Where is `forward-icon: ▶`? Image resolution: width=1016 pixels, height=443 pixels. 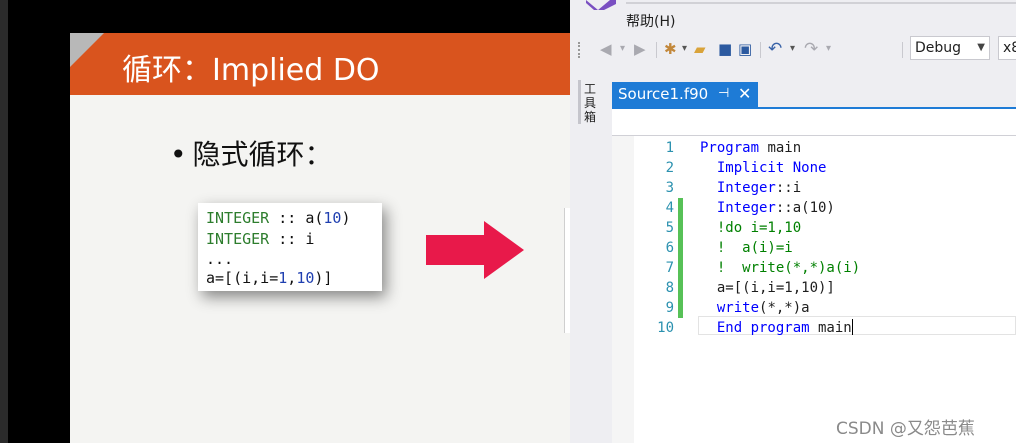
forward-icon: ▶ is located at coordinates (640, 49).